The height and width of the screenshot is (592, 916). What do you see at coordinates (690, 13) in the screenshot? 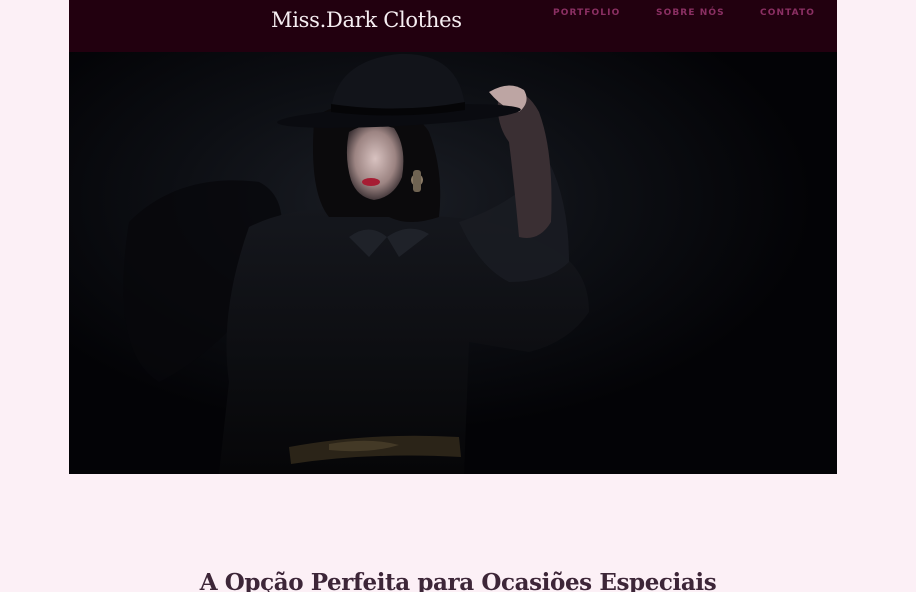
I see `nav-sobre-nos: SOBRE NÓS` at bounding box center [690, 13].